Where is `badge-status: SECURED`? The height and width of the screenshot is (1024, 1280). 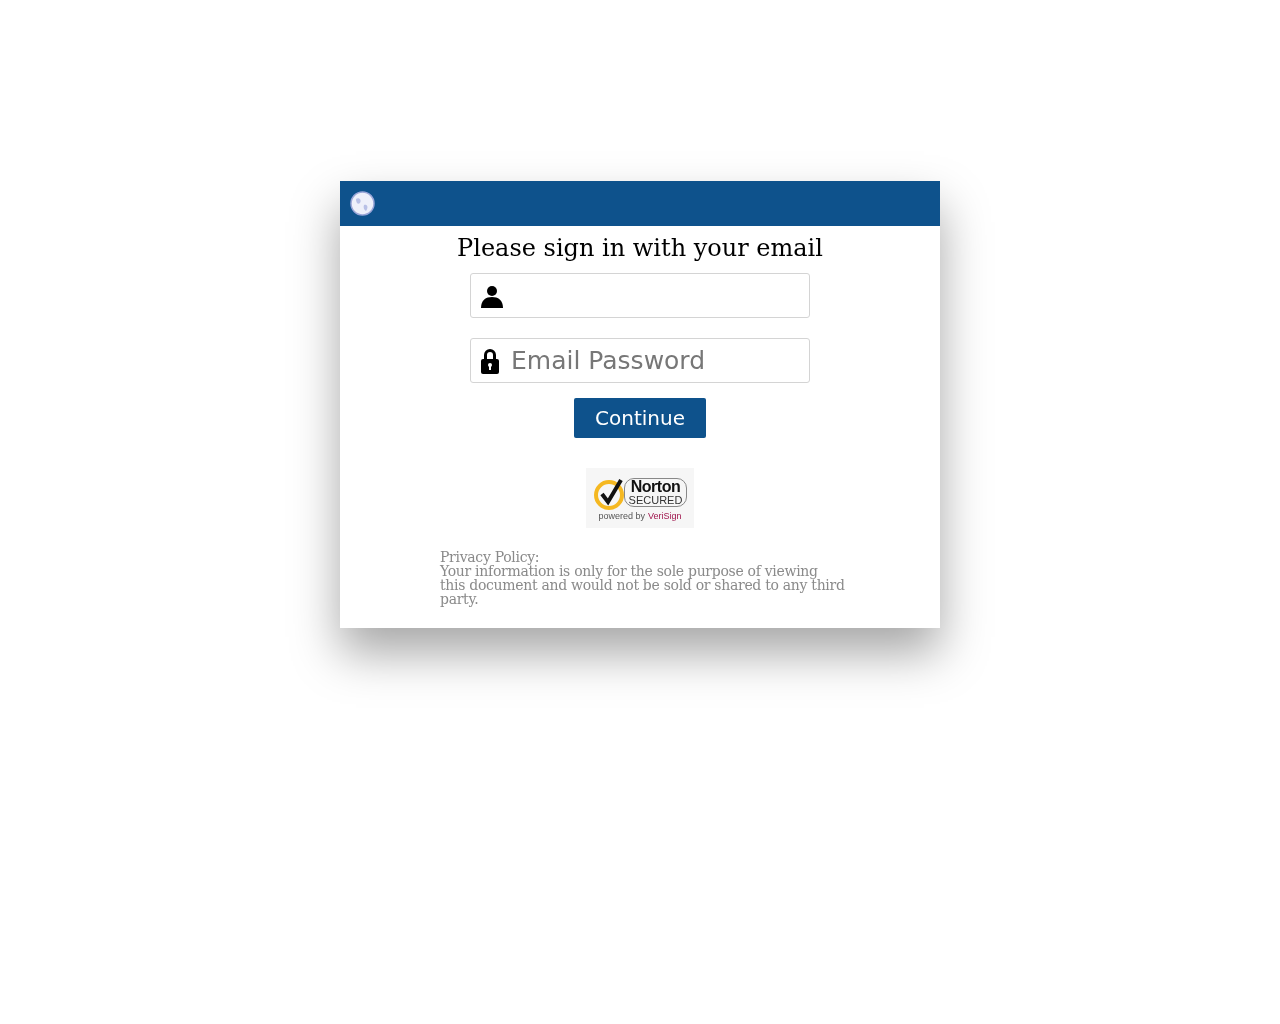
badge-status: SECURED is located at coordinates (655, 500).